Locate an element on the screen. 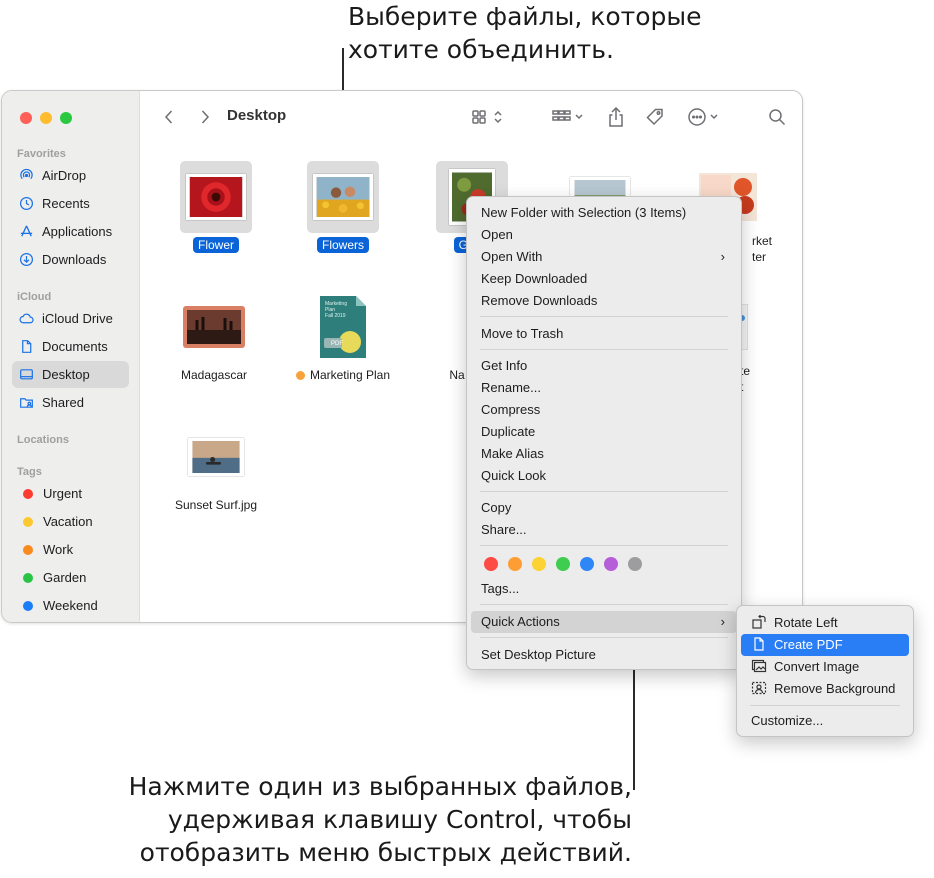  sidebar-item-label: Work is located at coordinates (58, 549).